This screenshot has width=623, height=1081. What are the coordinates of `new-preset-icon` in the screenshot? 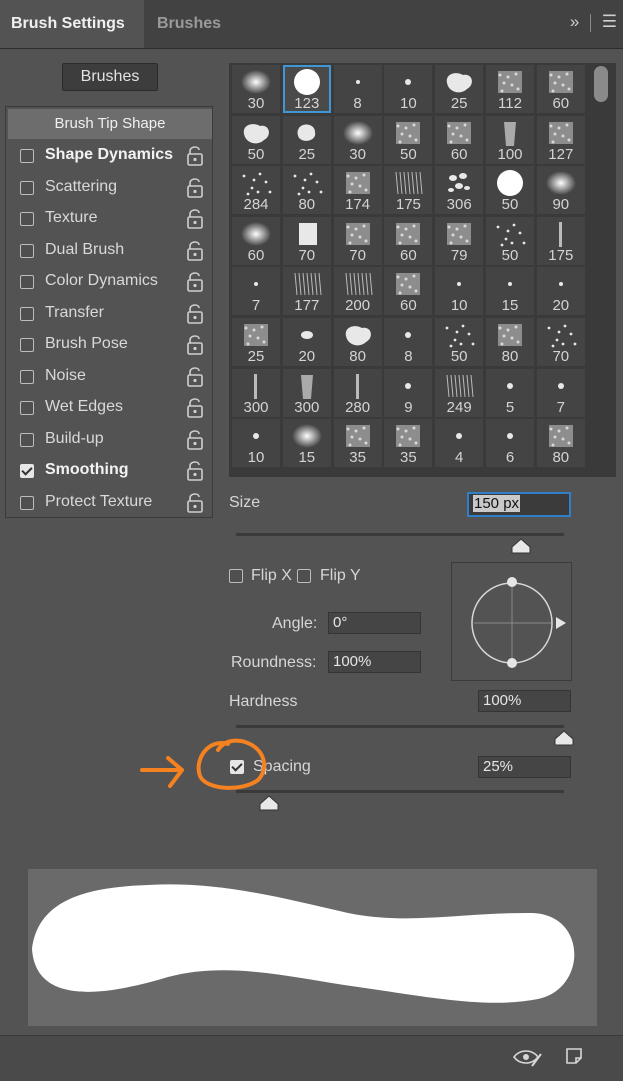 It's located at (574, 1056).